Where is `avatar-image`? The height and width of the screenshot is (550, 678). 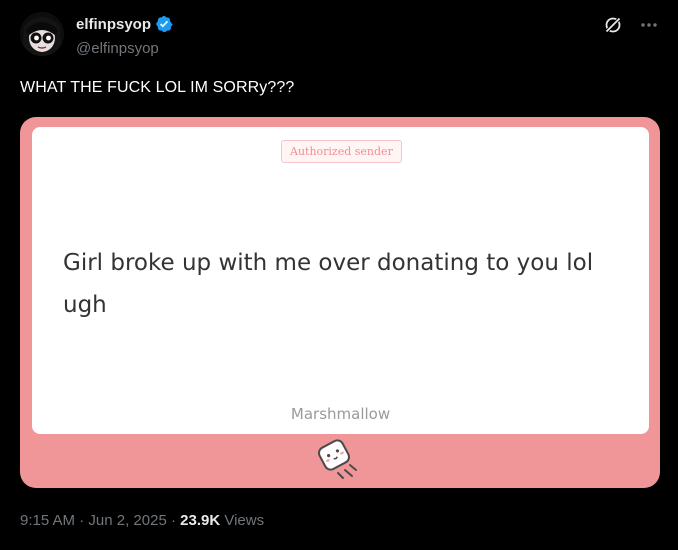
avatar-image is located at coordinates (42, 34).